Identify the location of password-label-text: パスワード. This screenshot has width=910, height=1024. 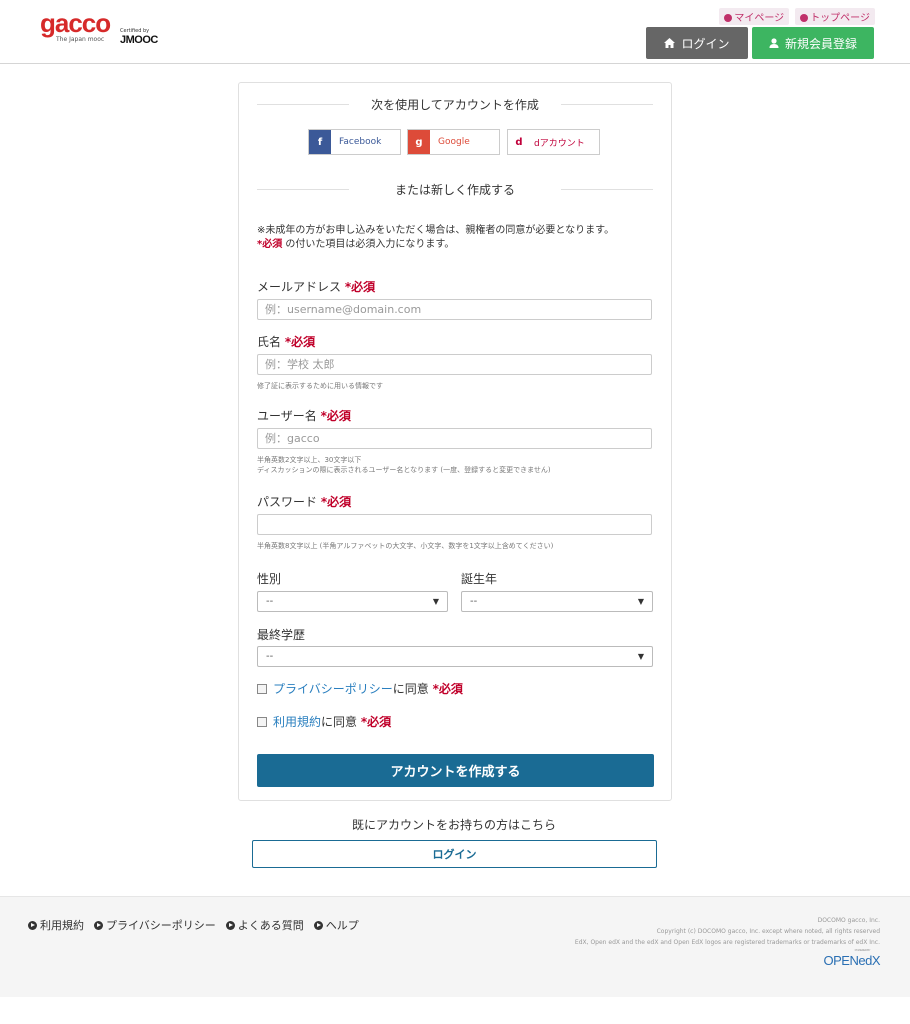
(289, 502).